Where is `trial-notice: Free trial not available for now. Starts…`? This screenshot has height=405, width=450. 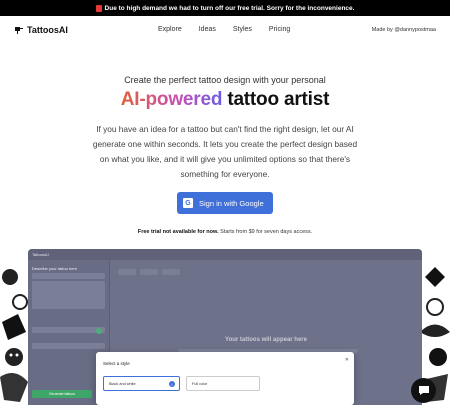
trial-notice: Free trial not available for now. Starts… is located at coordinates (225, 232).